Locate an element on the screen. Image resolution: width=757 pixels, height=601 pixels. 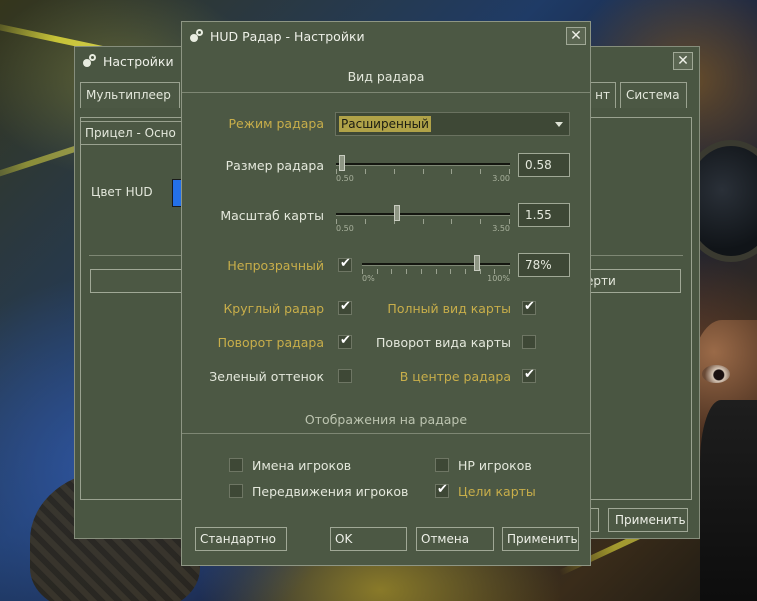
full-map-view-label: Полный вид карты is located at coordinates (449, 308).